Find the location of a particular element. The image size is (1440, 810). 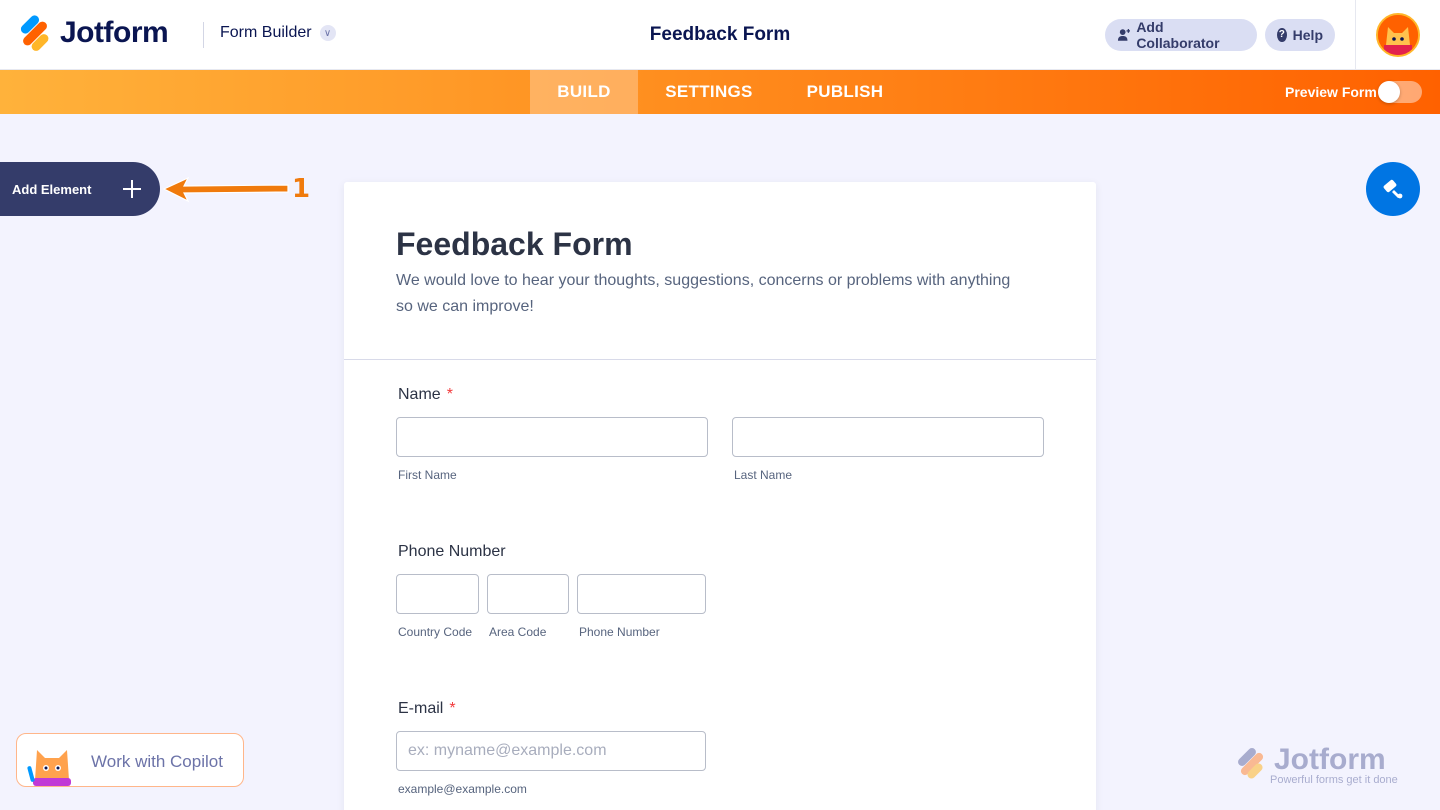

watermark-text: Jotform is located at coordinates (1330, 759).